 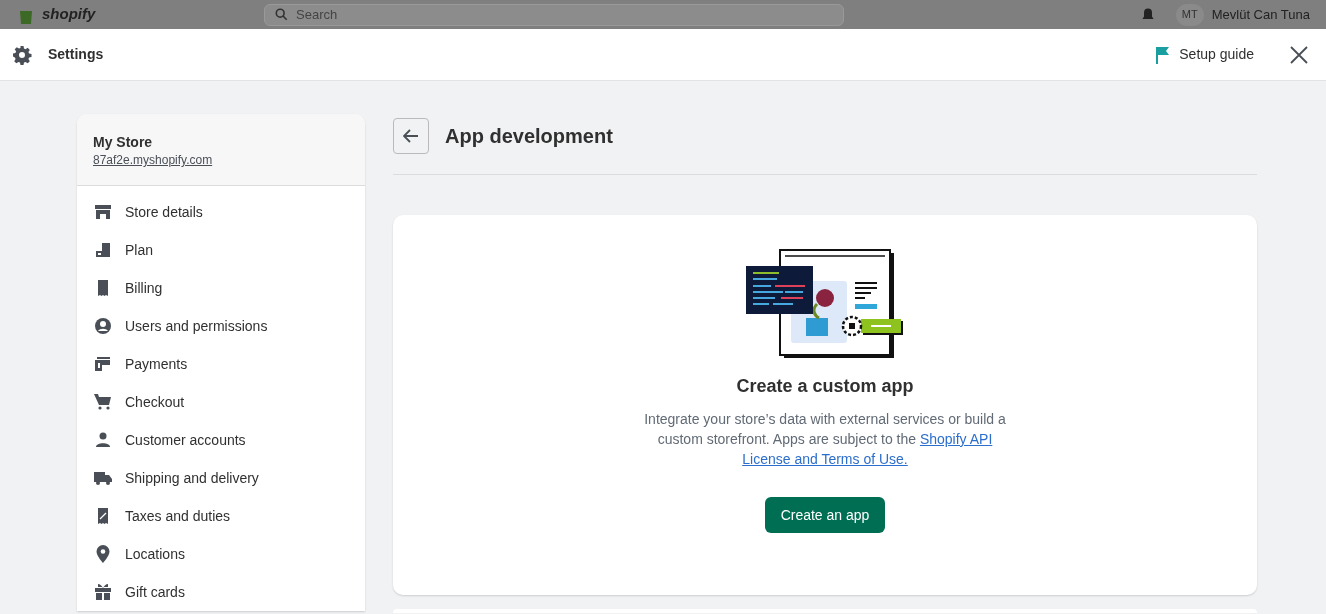 I want to click on sidebar-item: Users and permissions, so click(x=221, y=326).